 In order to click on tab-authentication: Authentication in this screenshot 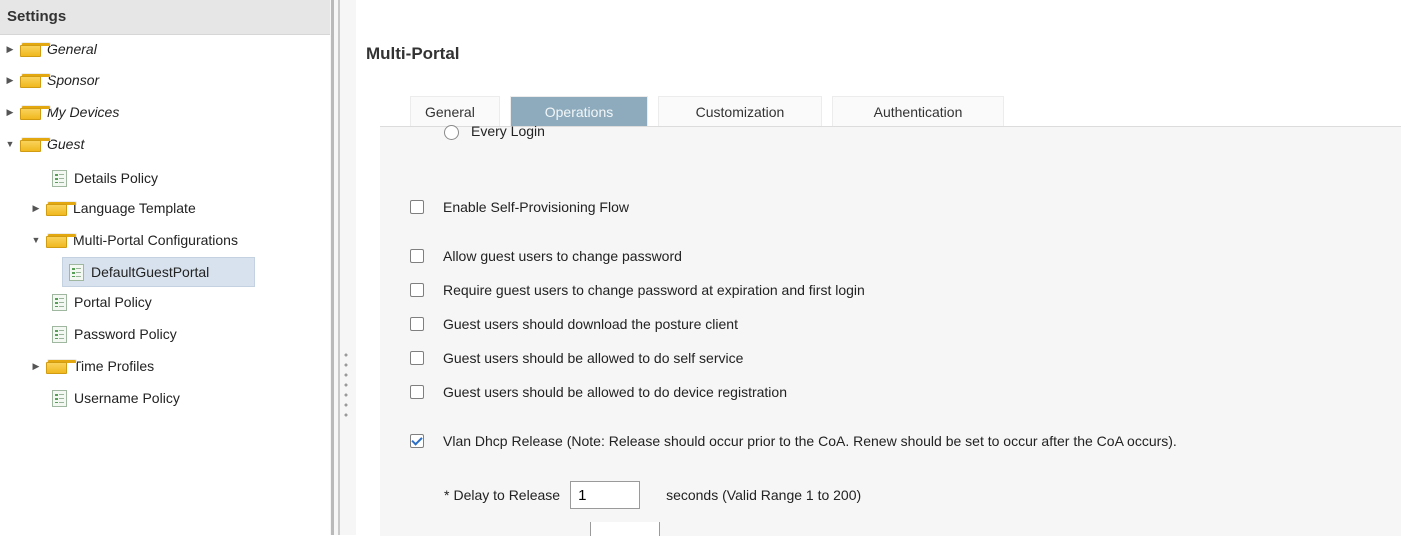, I will do `click(918, 111)`.